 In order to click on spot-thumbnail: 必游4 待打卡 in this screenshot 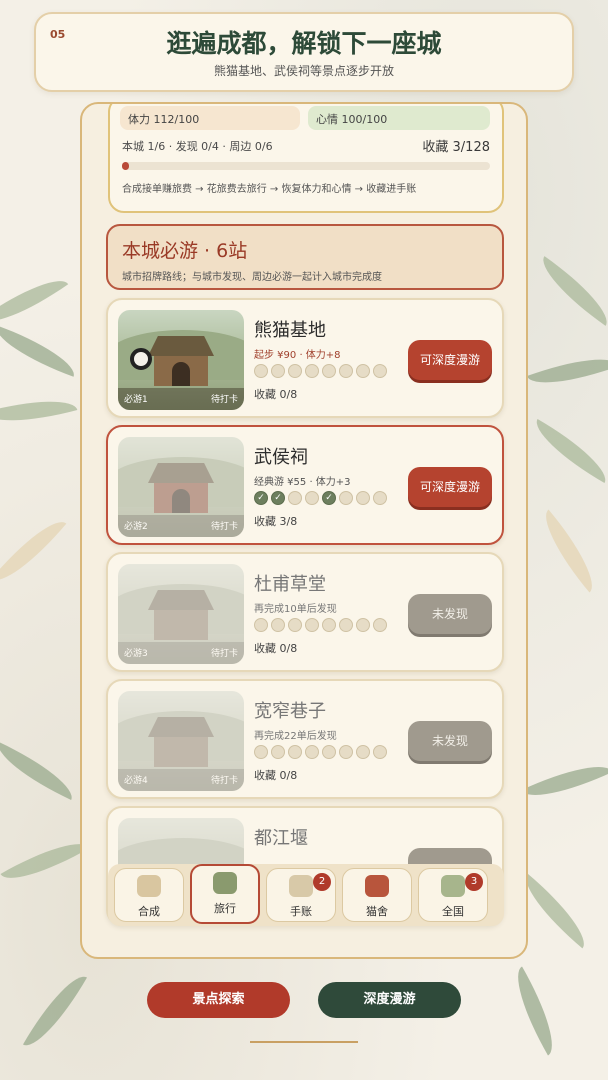, I will do `click(181, 741)`.